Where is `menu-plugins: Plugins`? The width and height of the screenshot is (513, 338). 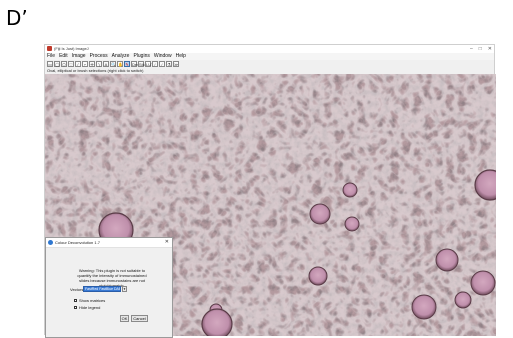
menu-plugins: Plugins is located at coordinates (141, 56).